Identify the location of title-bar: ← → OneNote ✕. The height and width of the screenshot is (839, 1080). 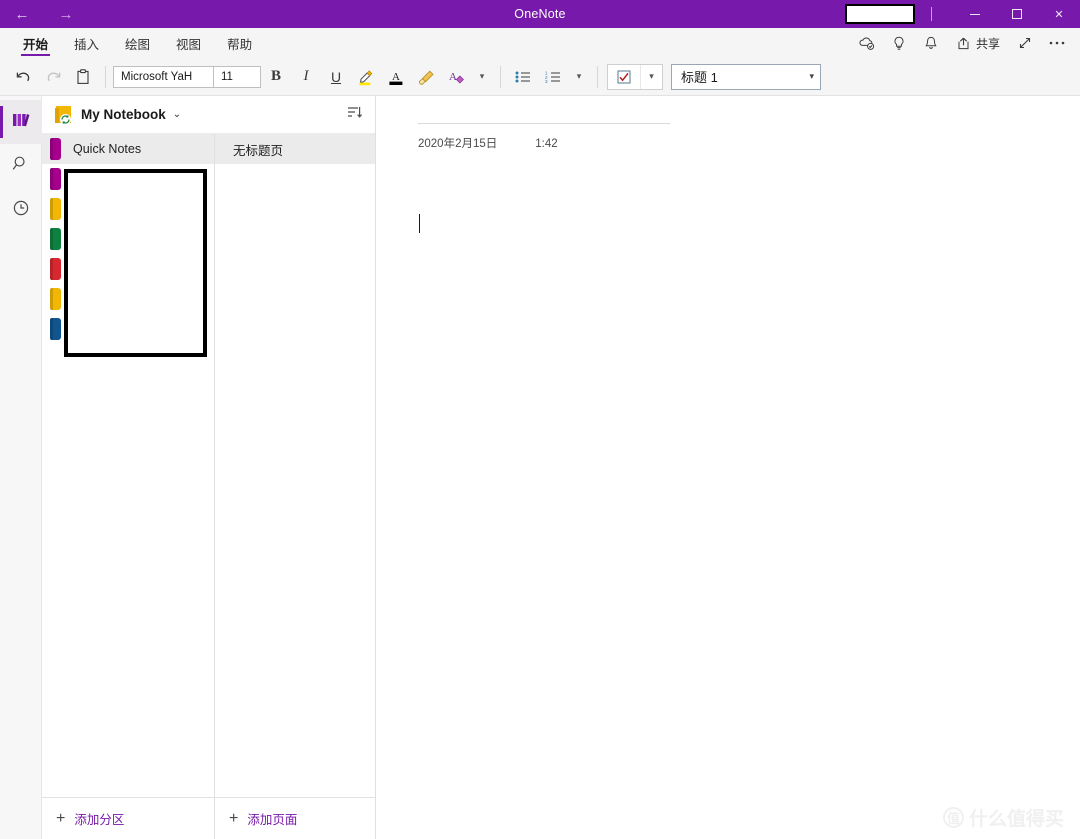
(540, 14).